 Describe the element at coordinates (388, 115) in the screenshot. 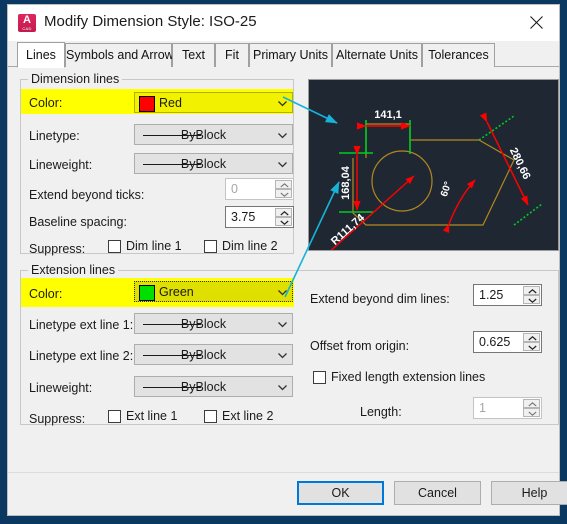

I see `preview-label-horizontal: 141,1` at that location.